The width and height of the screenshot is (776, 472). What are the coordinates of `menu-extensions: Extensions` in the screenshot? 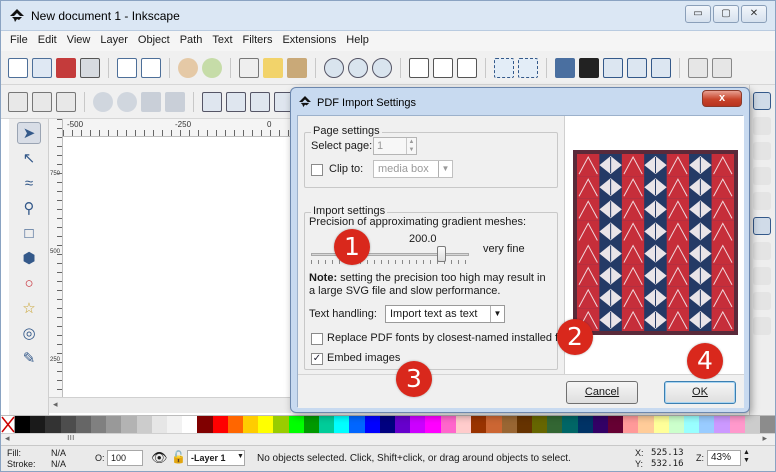 It's located at (309, 41).